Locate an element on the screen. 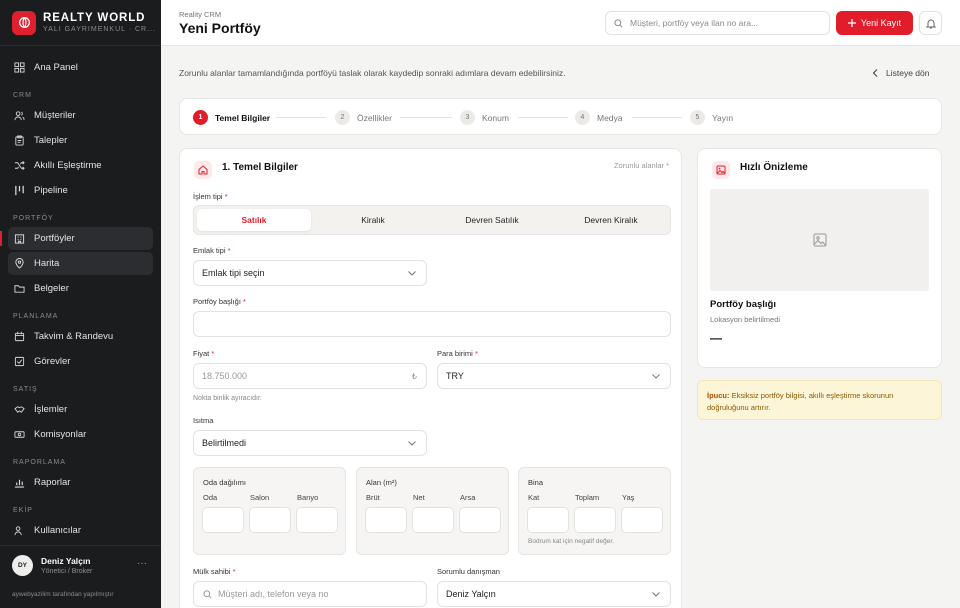  sidebar-item-komisyonlar: Komisyonlar is located at coordinates (80, 434).